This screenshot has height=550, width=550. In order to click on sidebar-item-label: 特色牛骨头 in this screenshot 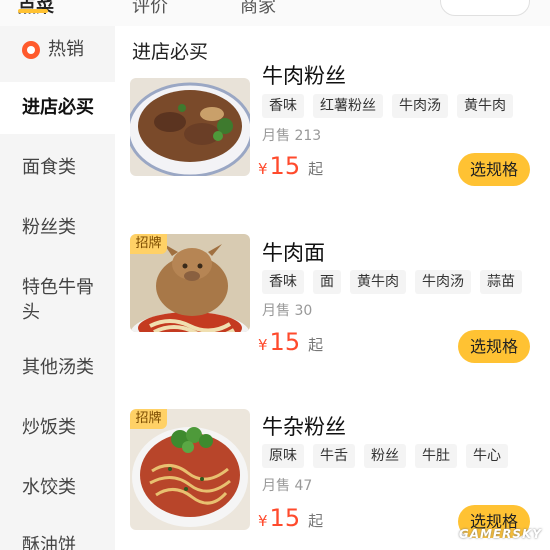, I will do `click(58, 300)`.